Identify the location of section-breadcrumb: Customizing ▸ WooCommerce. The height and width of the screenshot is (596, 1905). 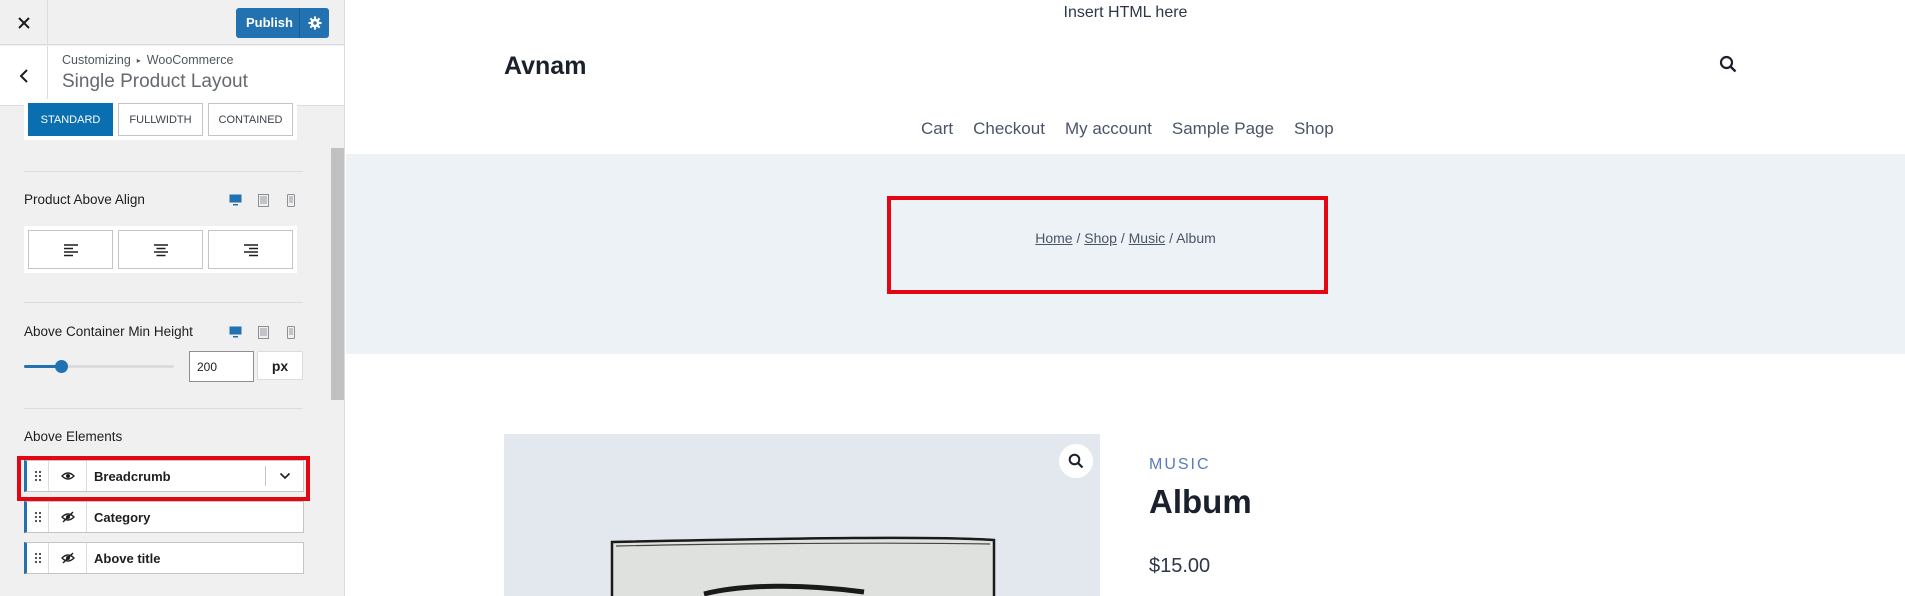
(147, 60).